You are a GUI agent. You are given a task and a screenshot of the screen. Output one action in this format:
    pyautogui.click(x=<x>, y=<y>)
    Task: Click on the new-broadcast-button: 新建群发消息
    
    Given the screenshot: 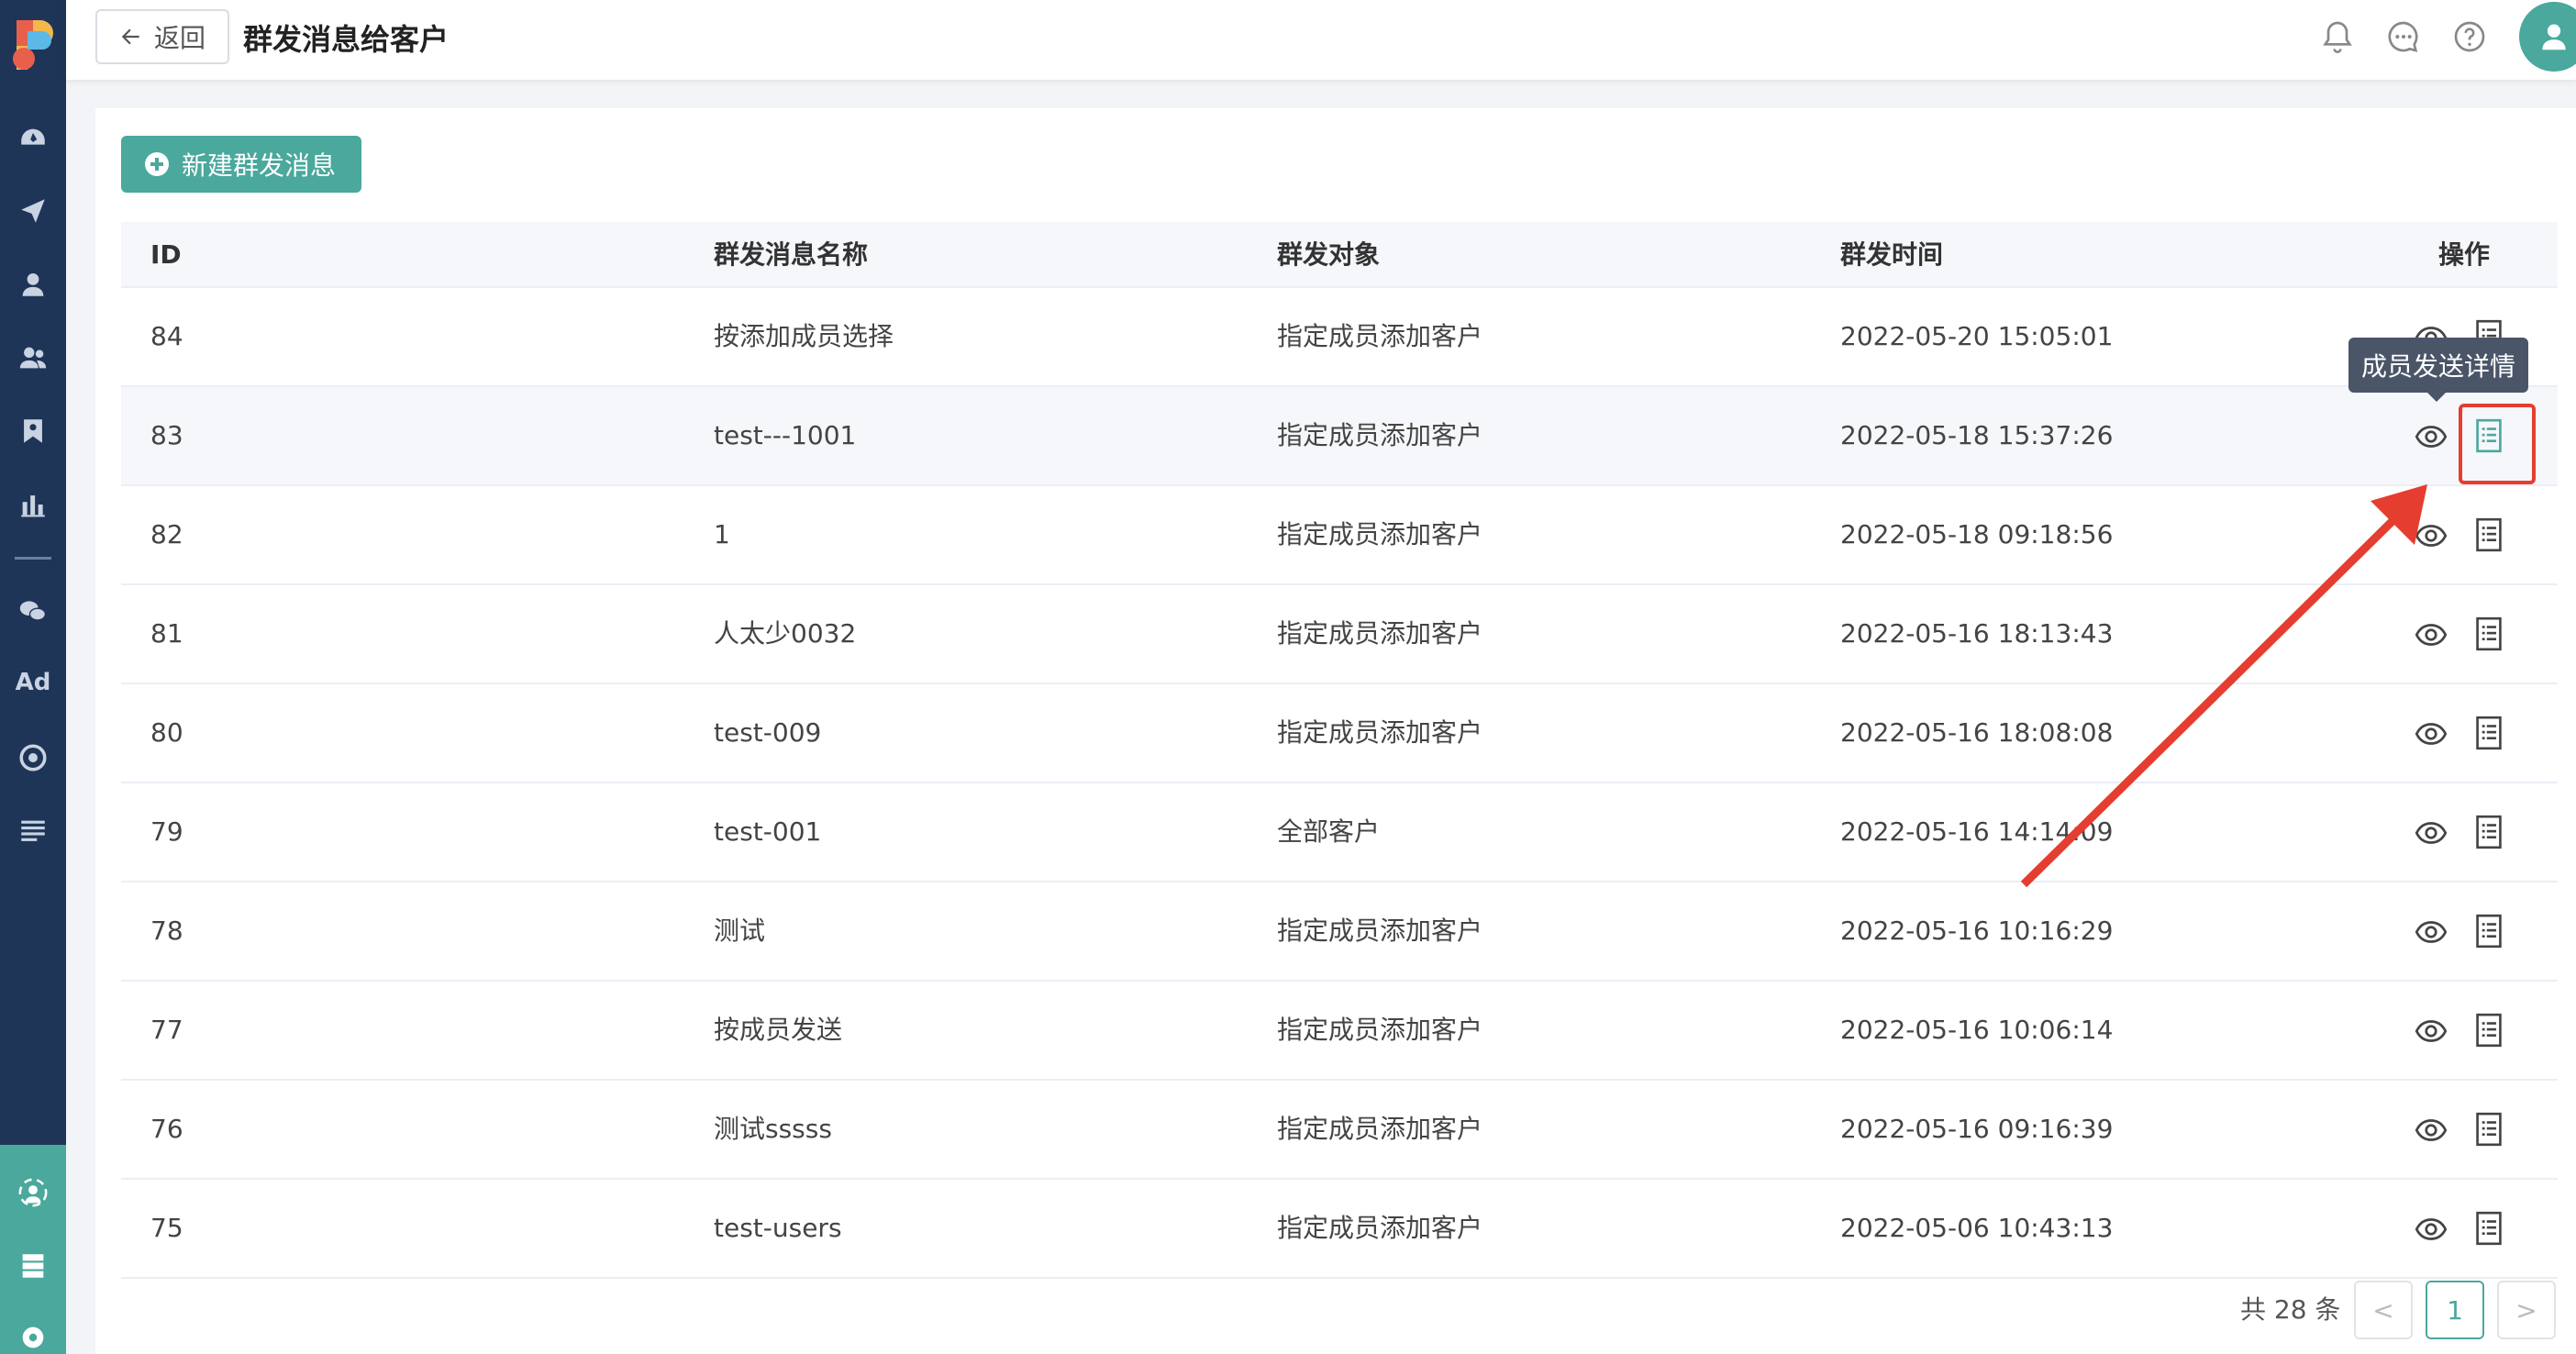 What is the action you would take?
    pyautogui.click(x=241, y=164)
    